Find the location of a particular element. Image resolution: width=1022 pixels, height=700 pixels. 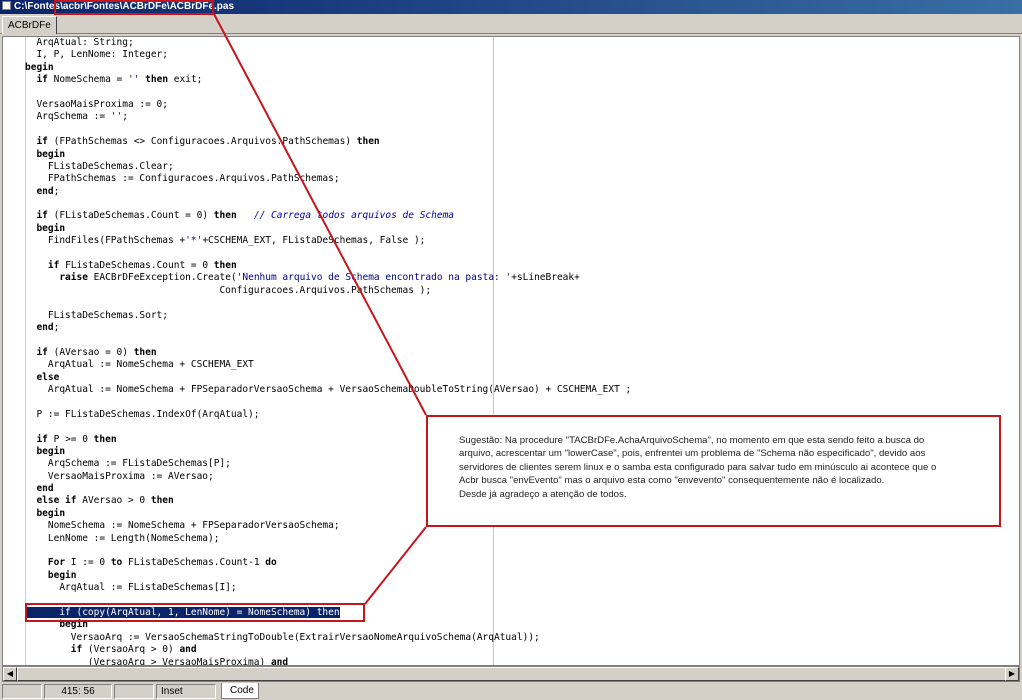

code-line: if (AVersao = 0) then is located at coordinates (522, 353).